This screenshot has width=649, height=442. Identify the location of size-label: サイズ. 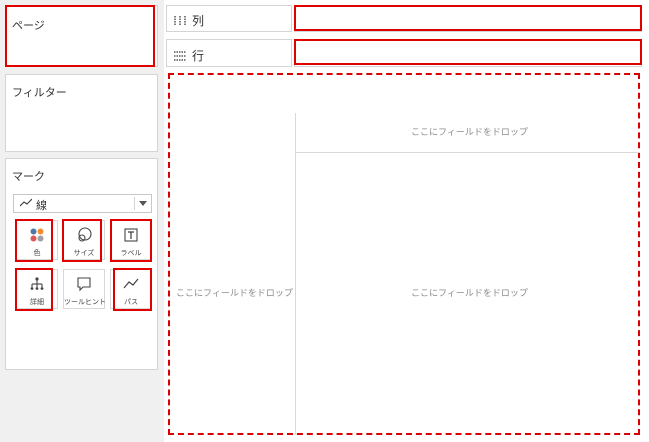
(84, 253).